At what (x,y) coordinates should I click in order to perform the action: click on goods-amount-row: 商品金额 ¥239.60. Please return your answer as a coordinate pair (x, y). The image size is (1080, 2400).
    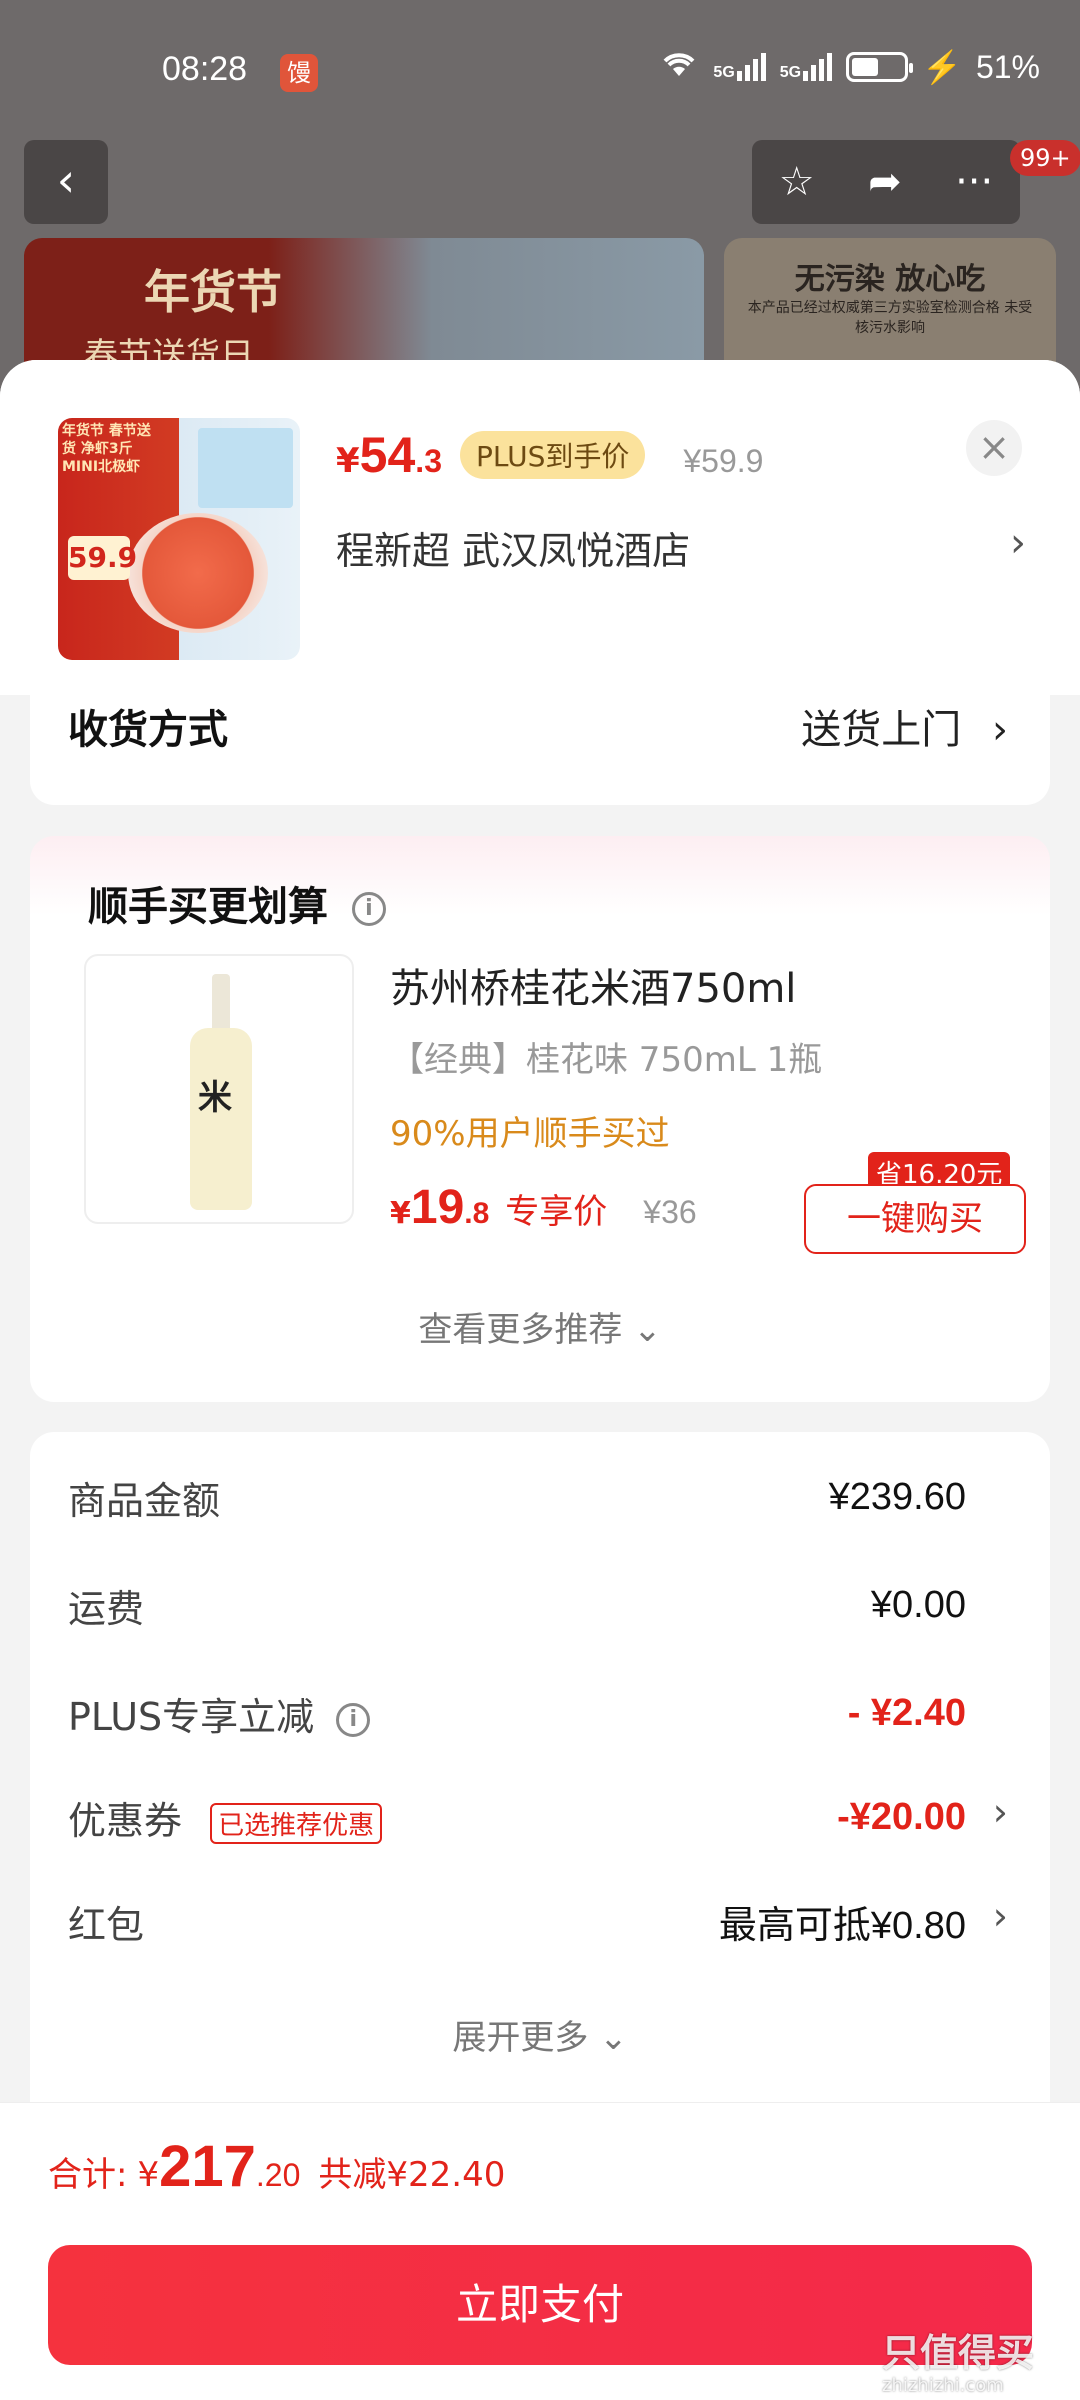
    Looking at the image, I should click on (517, 1497).